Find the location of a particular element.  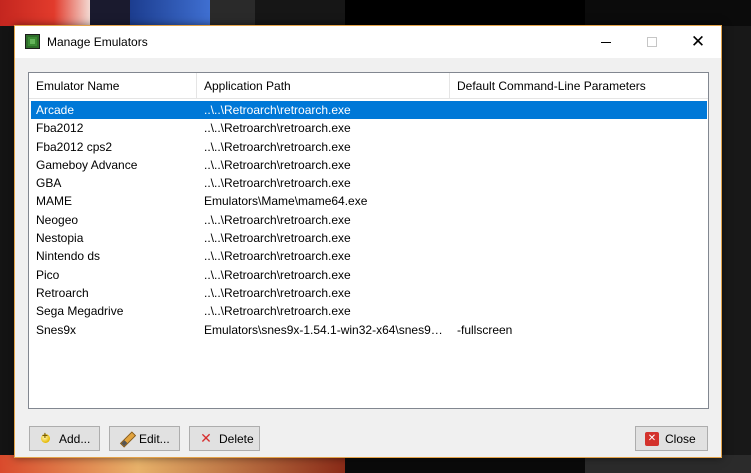

emulator-name-cell: Pico is located at coordinates (48, 274).